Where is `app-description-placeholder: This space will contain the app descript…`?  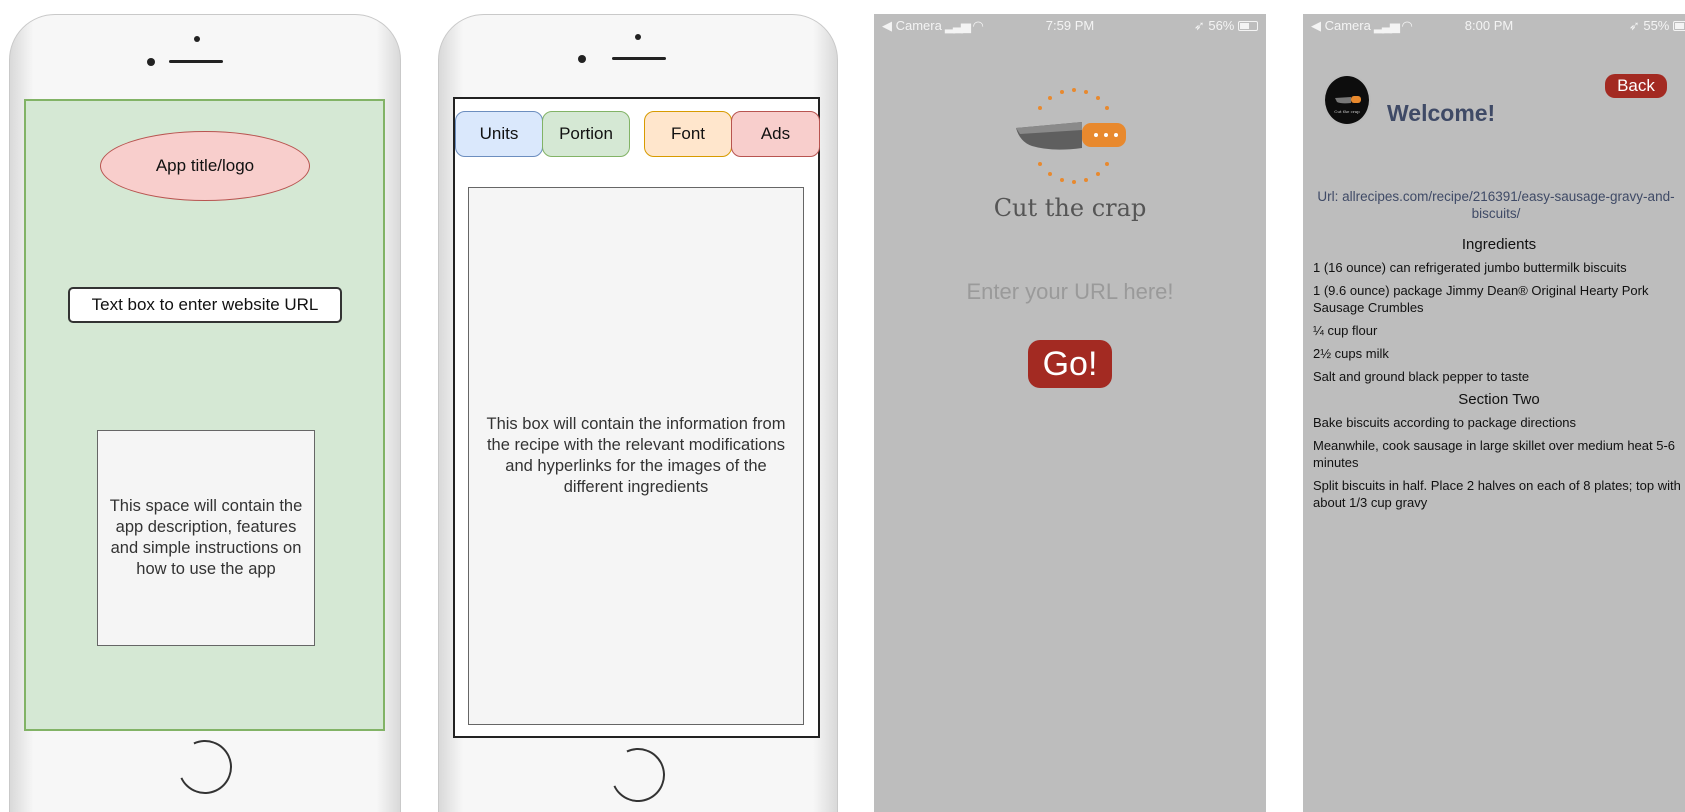 app-description-placeholder: This space will contain the app descript… is located at coordinates (206, 538).